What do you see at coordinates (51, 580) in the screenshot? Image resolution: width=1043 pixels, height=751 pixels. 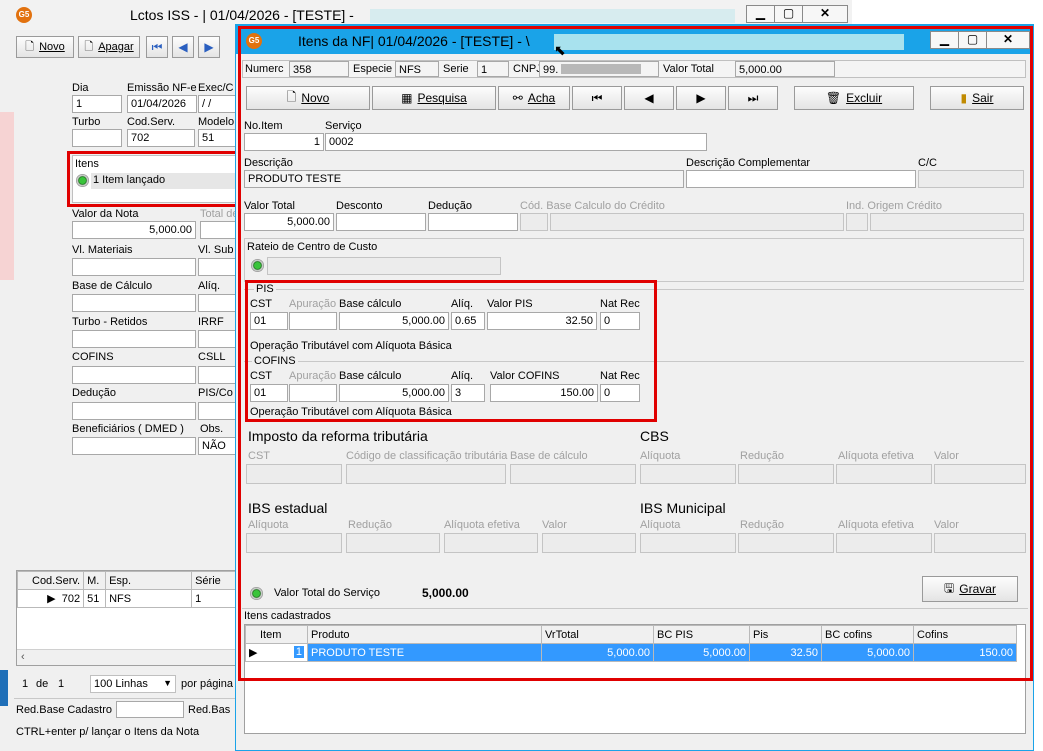 I see `grid-header-codserv: Cod.Serv.` at bounding box center [51, 580].